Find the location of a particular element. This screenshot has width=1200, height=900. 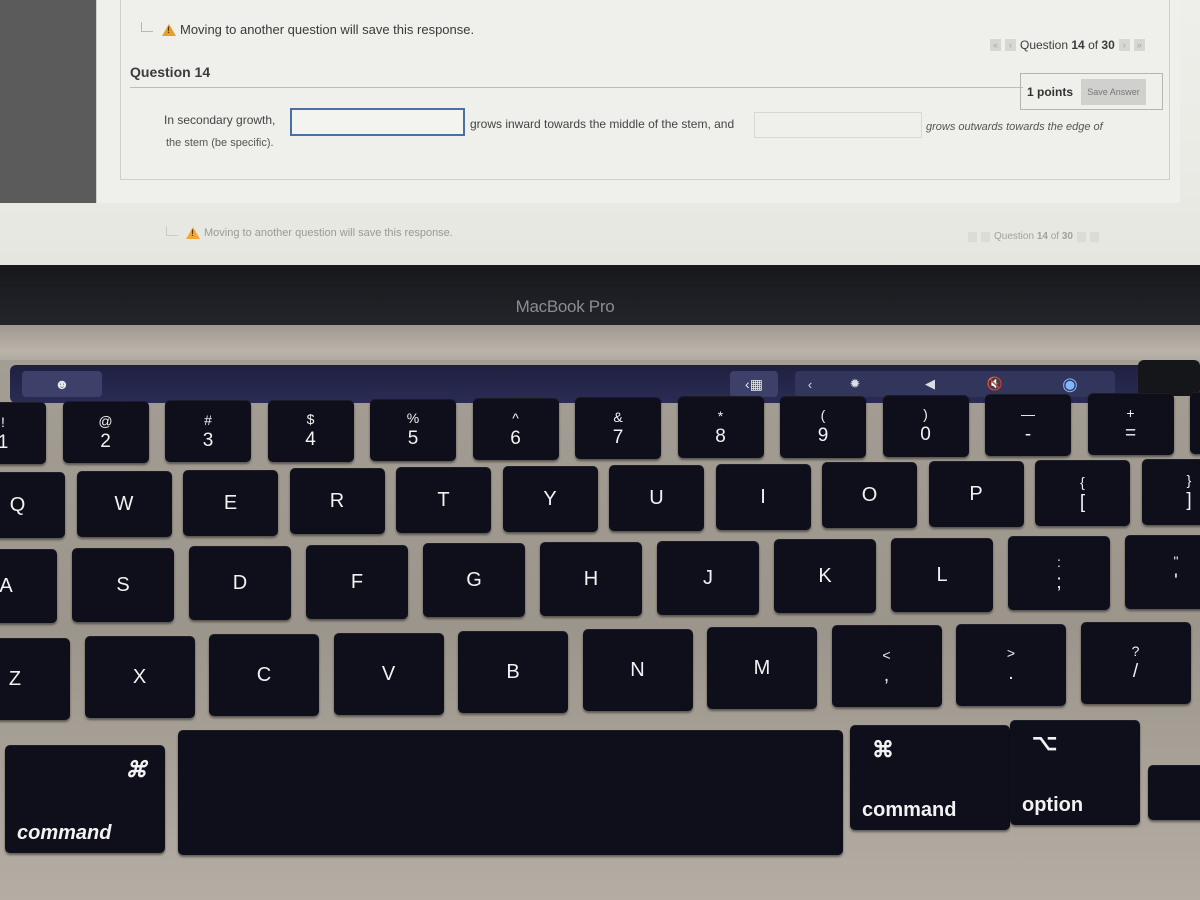

key-r: R is located at coordinates (337, 501).